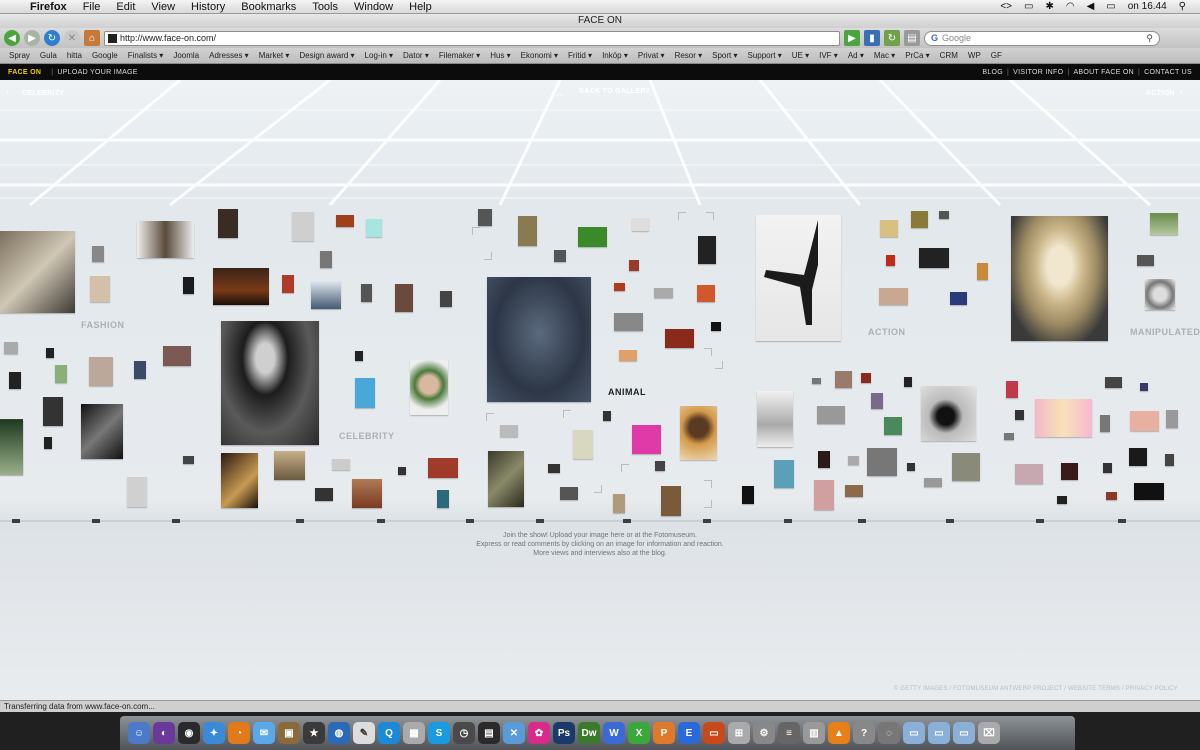  What do you see at coordinates (439, 733) in the screenshot?
I see `skype-icon: S` at bounding box center [439, 733].